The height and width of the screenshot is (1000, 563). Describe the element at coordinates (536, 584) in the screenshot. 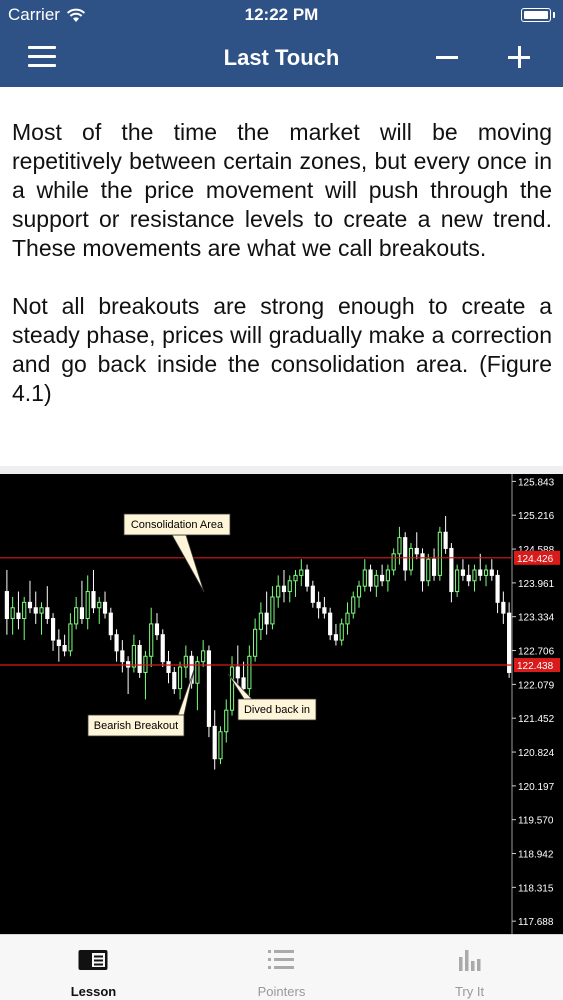

I see `chart-tick-label: 123.961` at that location.